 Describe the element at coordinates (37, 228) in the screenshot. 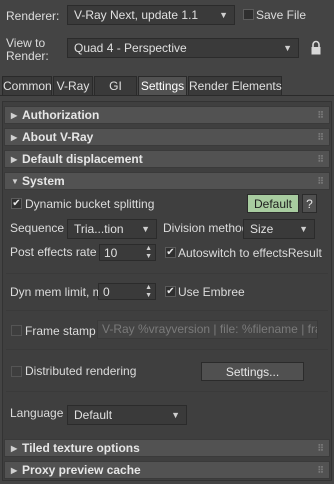

I see `sequence-label: Sequence` at that location.